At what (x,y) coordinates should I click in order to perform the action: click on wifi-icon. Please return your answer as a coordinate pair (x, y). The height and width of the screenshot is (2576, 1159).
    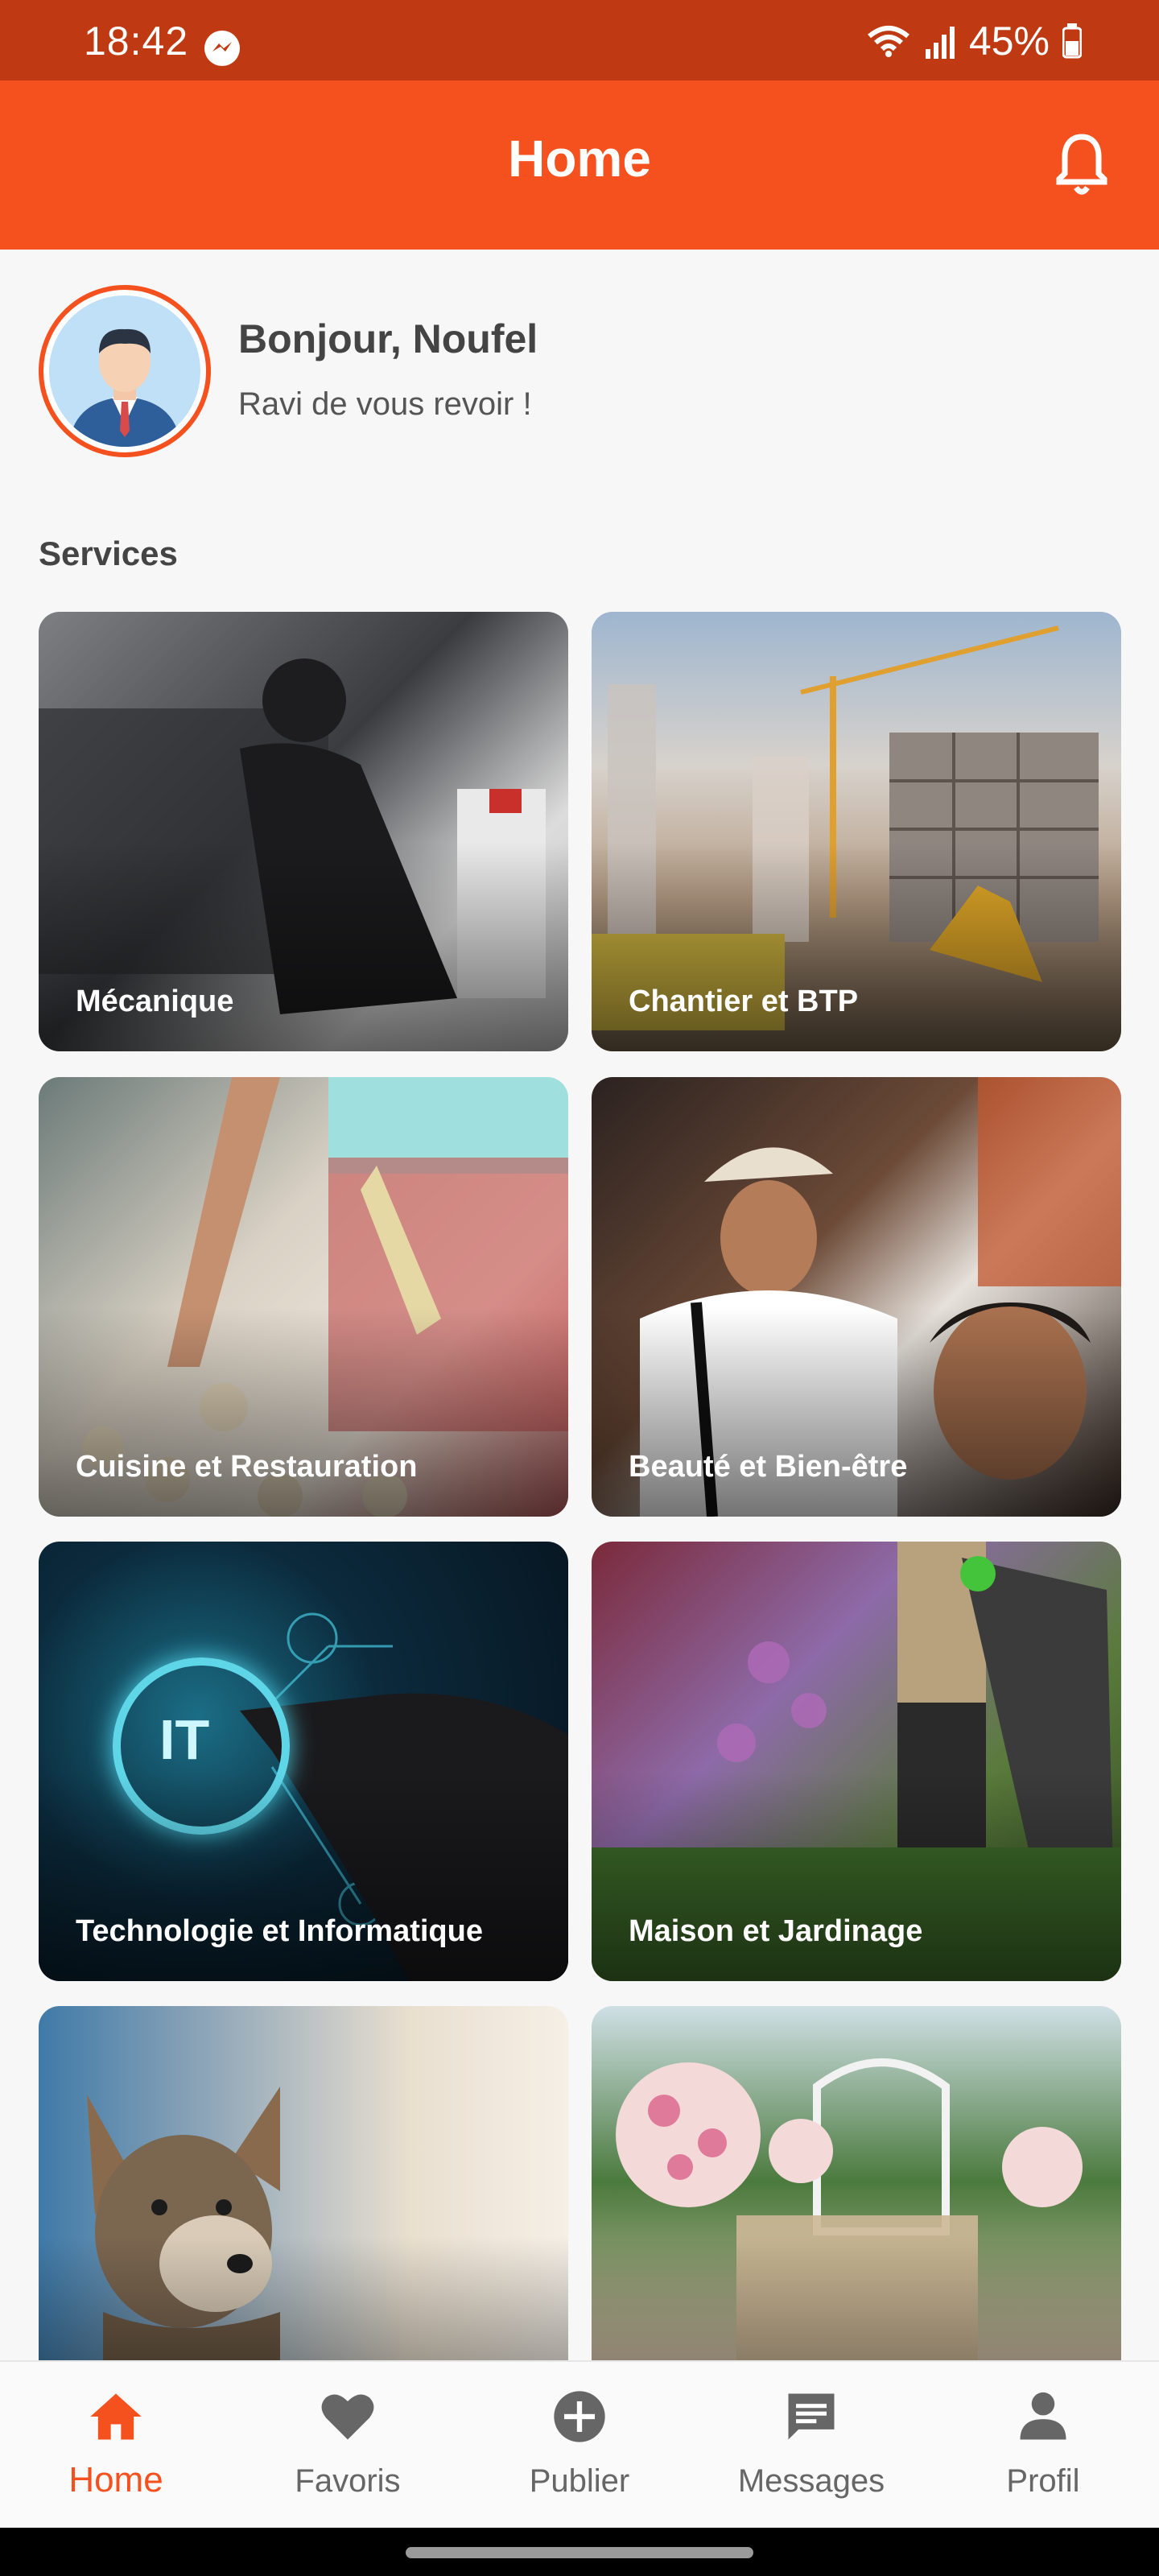
    Looking at the image, I should click on (888, 41).